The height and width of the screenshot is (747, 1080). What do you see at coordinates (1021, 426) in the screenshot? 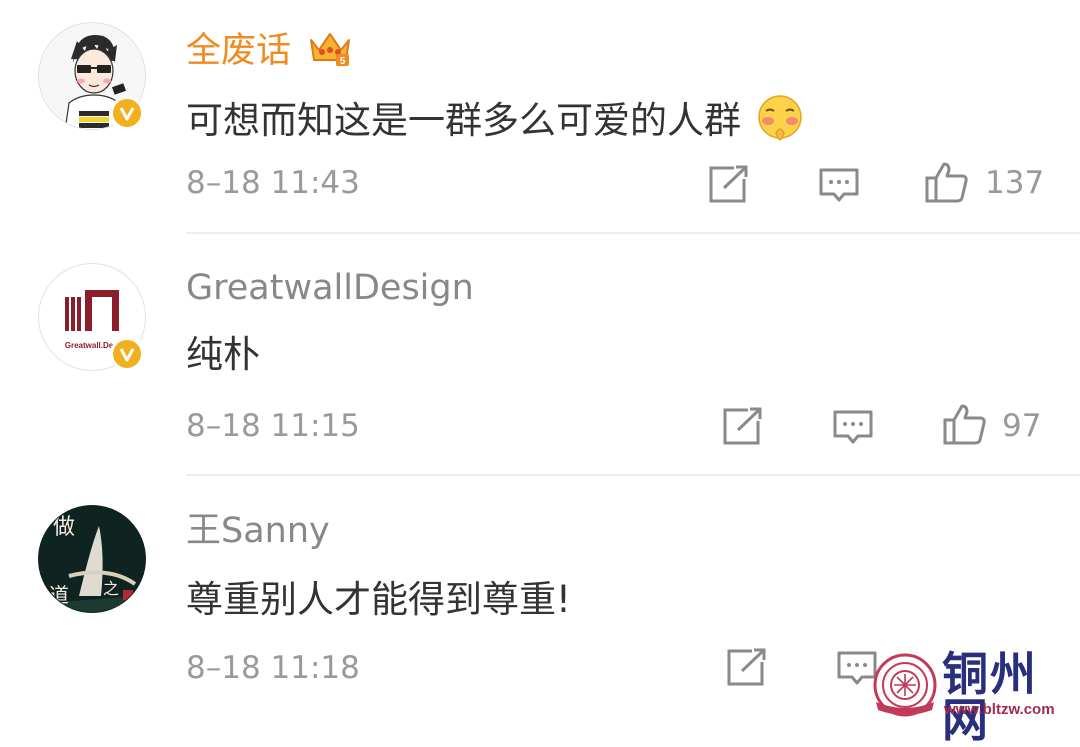
I see `like-count: 97` at bounding box center [1021, 426].